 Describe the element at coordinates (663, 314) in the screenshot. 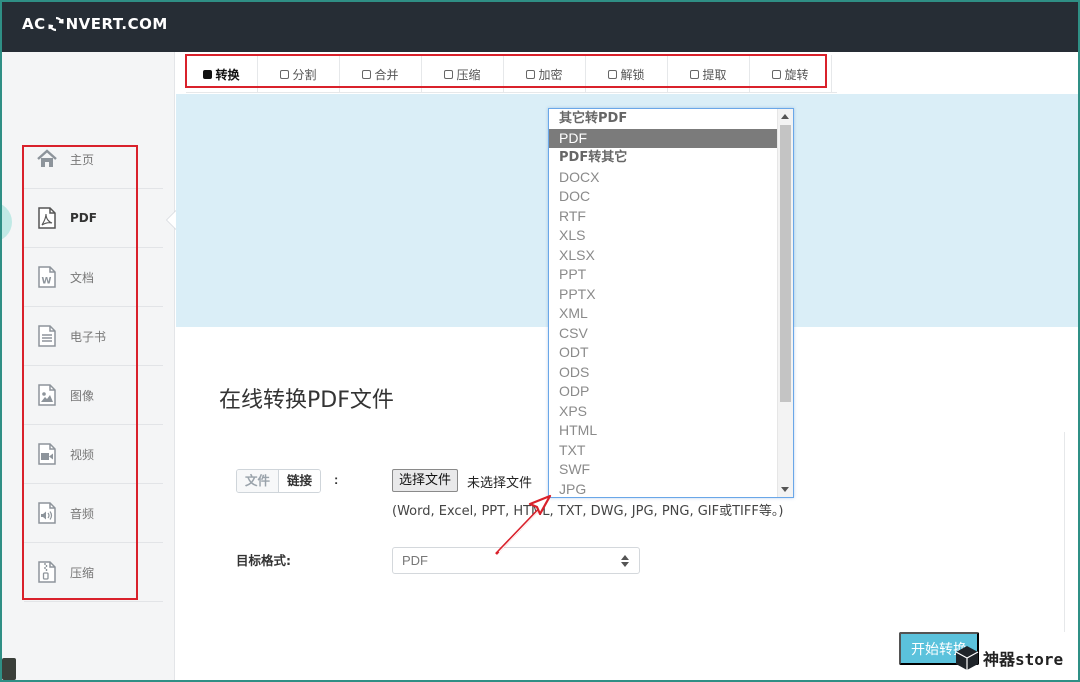

I see `dropdown-option: XML` at that location.